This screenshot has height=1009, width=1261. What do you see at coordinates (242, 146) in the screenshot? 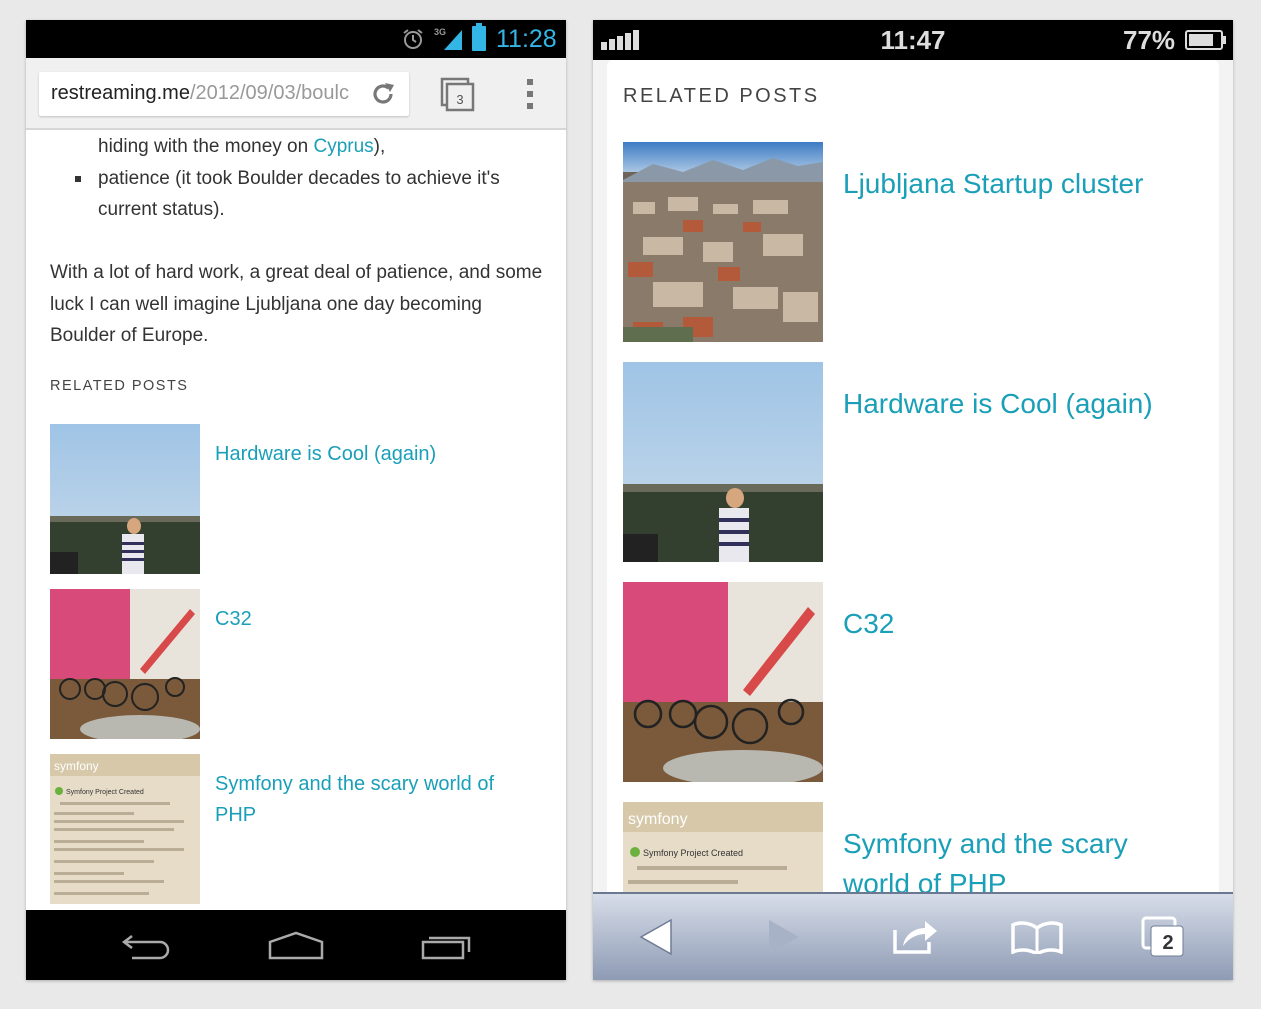
I see `list-item: hiding with the money on Cyprus),` at bounding box center [242, 146].